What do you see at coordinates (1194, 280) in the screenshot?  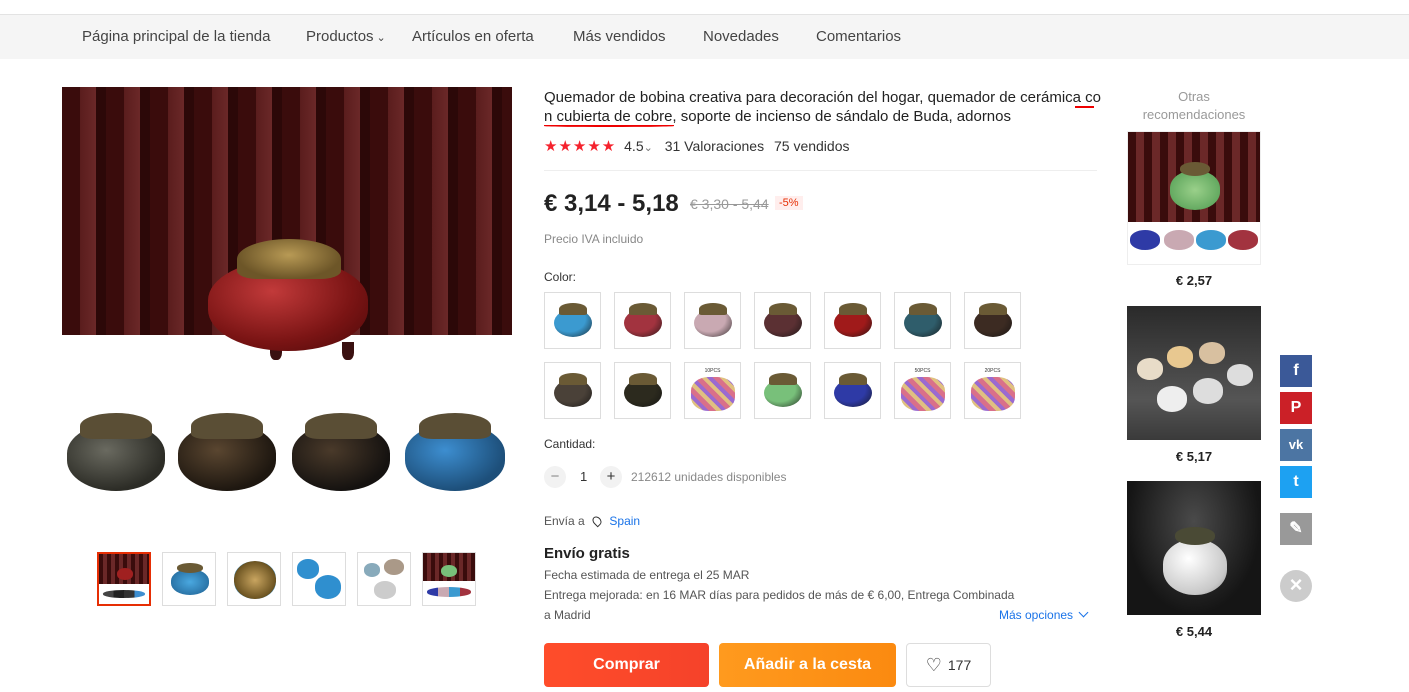 I see `recommendation-price-1: € 2,57` at bounding box center [1194, 280].